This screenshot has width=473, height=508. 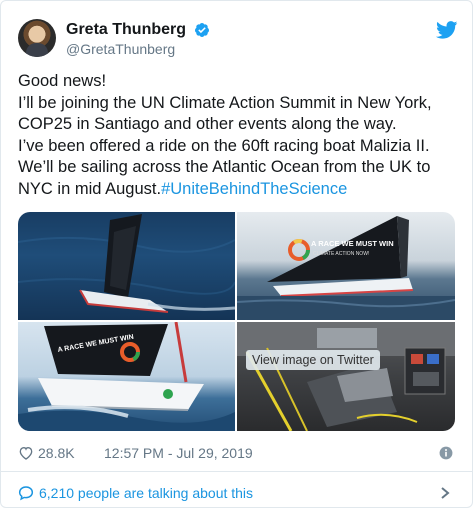 I want to click on author-names: Greta Thunberg @GretaThunberg, so click(x=138, y=39).